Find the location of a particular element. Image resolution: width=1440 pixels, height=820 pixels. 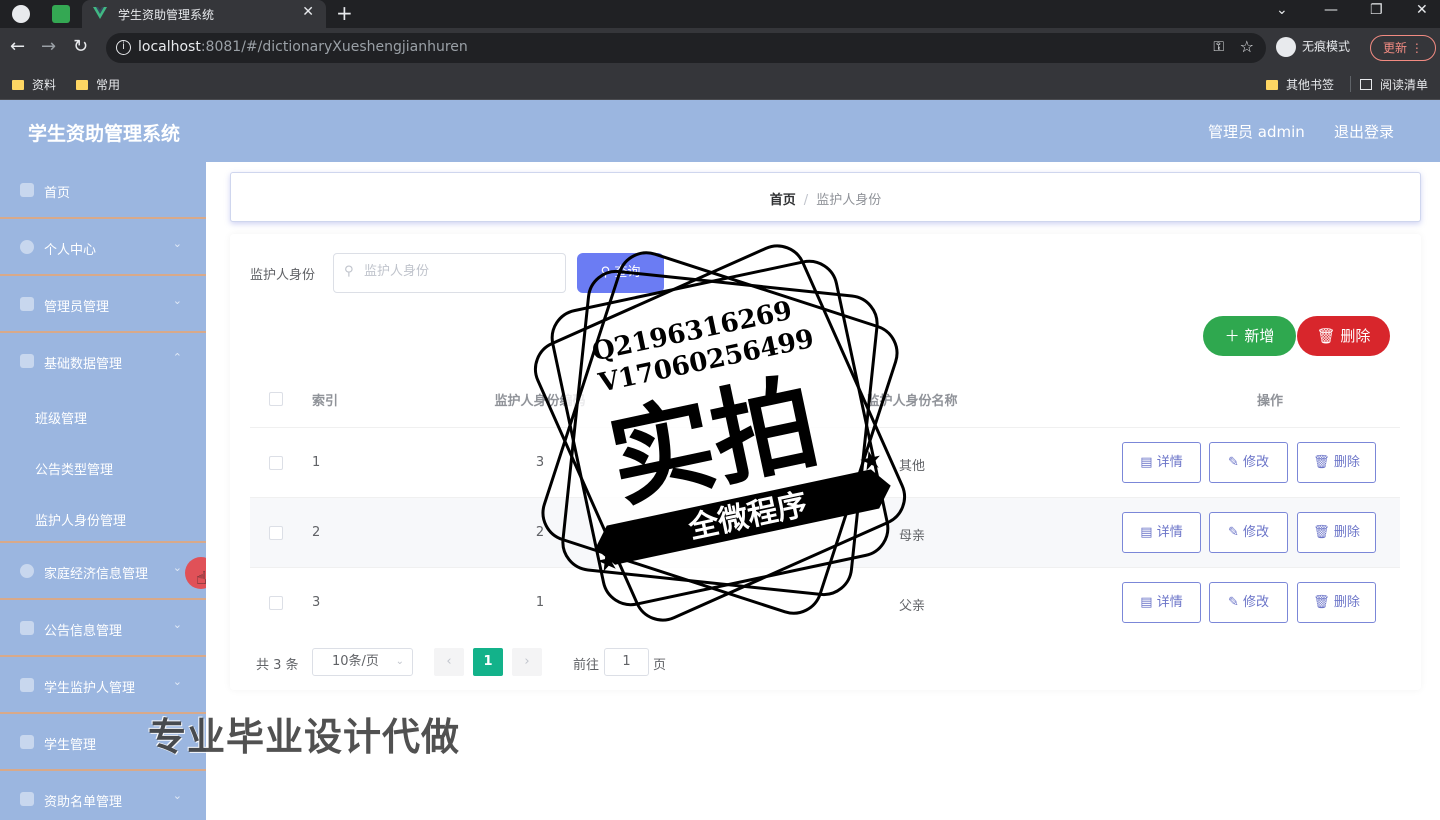

edit-label: 修改 is located at coordinates (1256, 602).